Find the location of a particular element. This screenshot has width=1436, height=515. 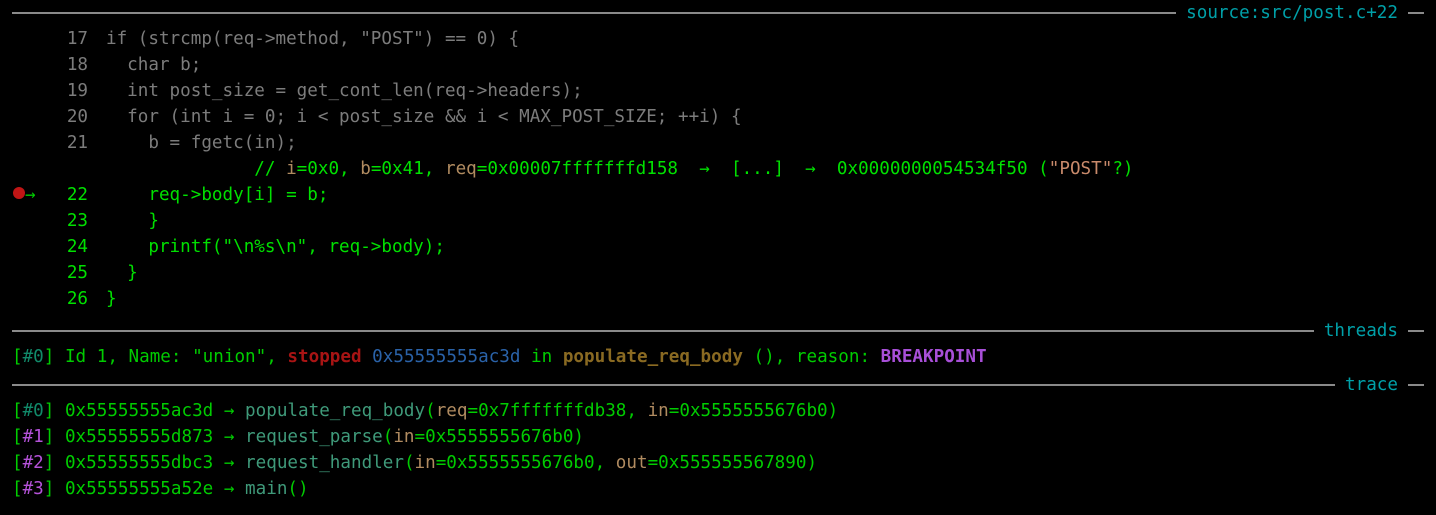

annotation-tail: ?) is located at coordinates (1123, 169).